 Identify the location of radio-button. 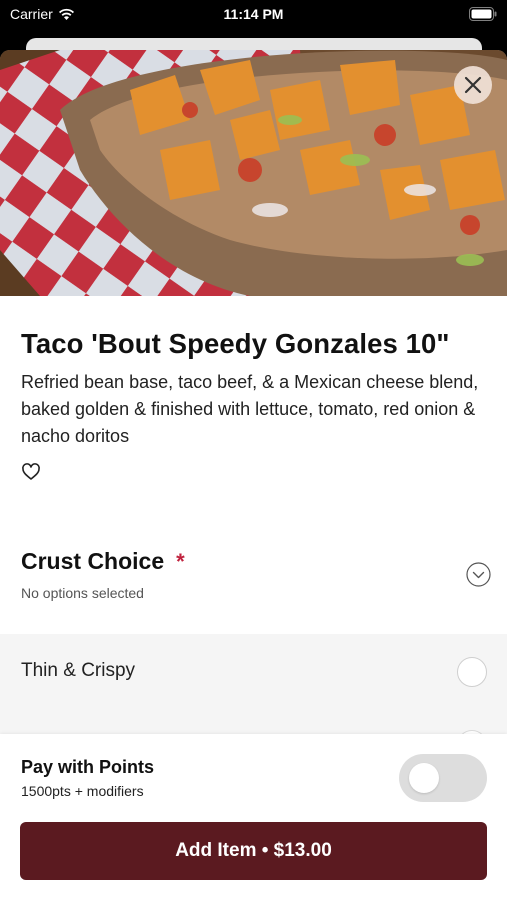
(472, 672).